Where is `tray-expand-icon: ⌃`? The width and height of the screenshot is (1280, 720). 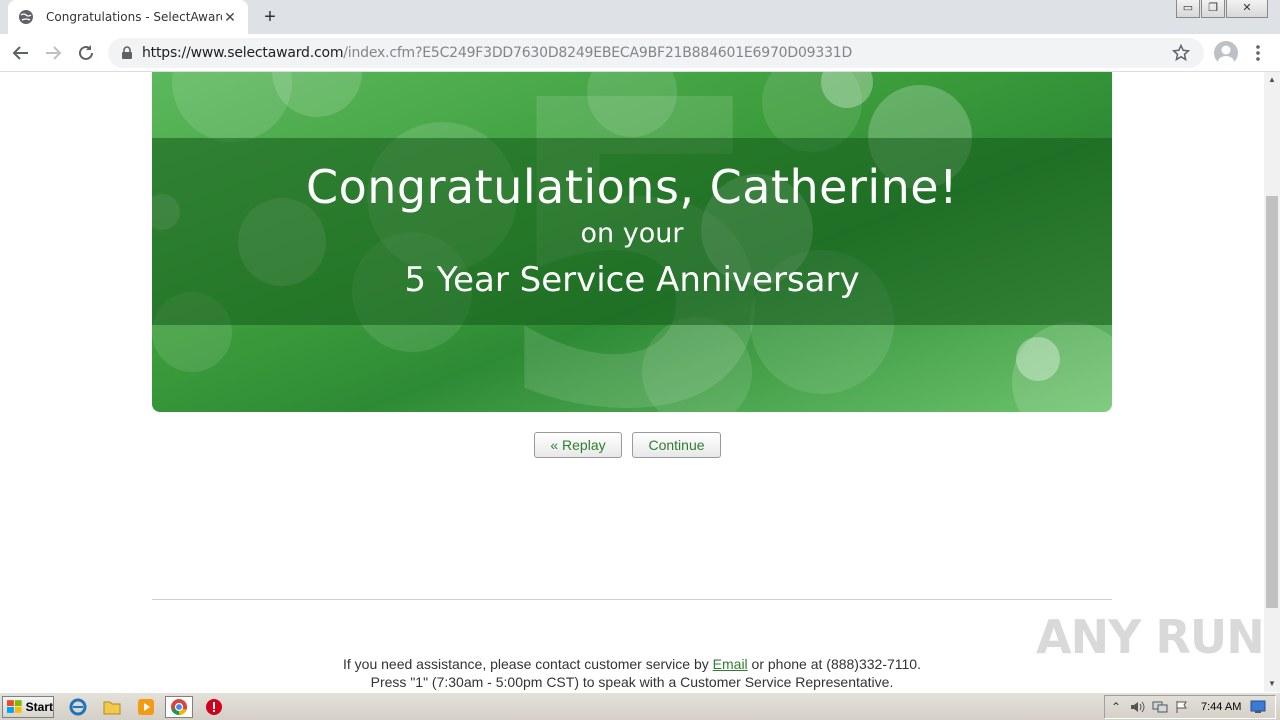 tray-expand-icon: ⌃ is located at coordinates (1116, 707).